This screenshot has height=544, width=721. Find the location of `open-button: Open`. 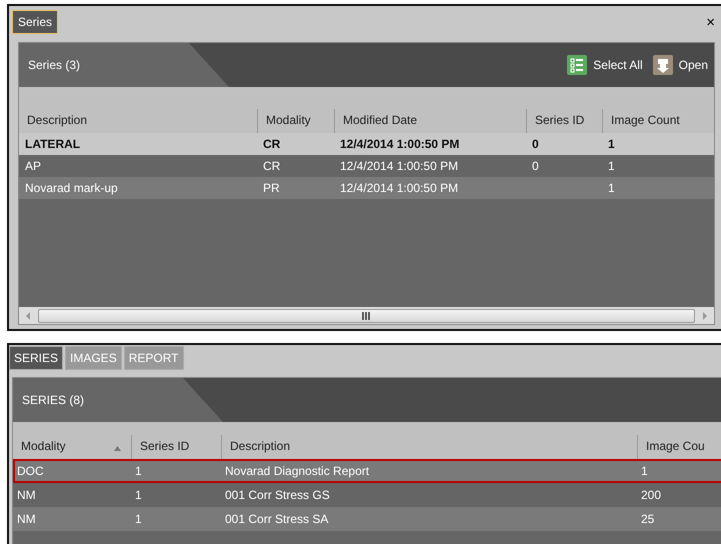

open-button: Open is located at coordinates (680, 65).